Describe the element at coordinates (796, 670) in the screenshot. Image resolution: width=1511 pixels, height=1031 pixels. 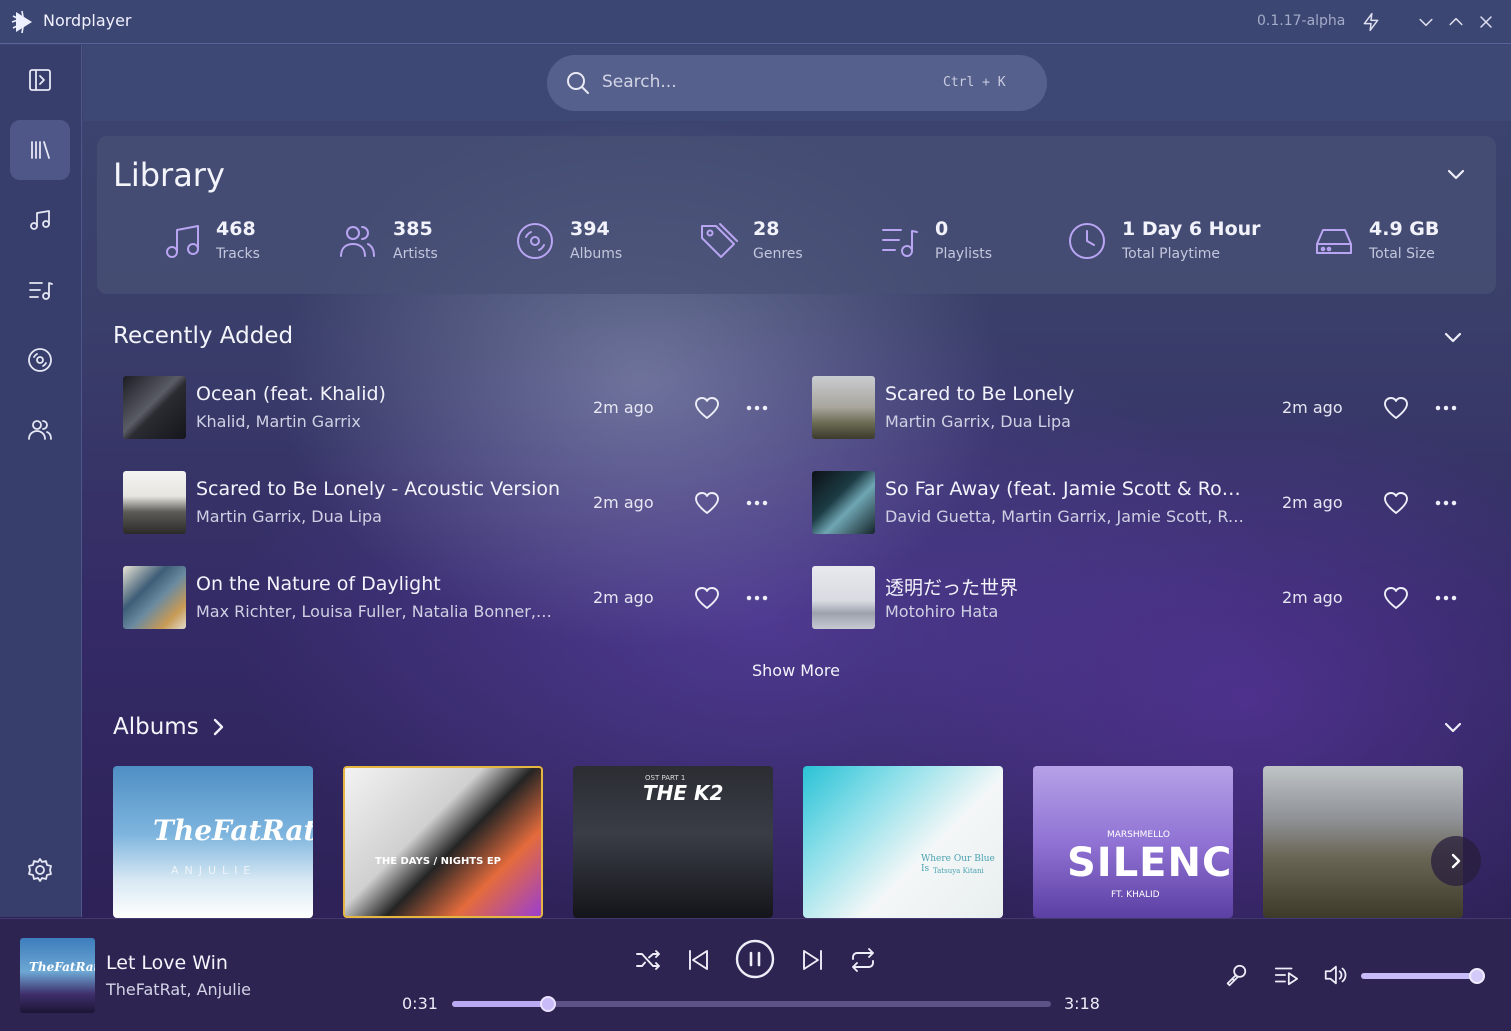
I see `show-more-button: Show More` at that location.